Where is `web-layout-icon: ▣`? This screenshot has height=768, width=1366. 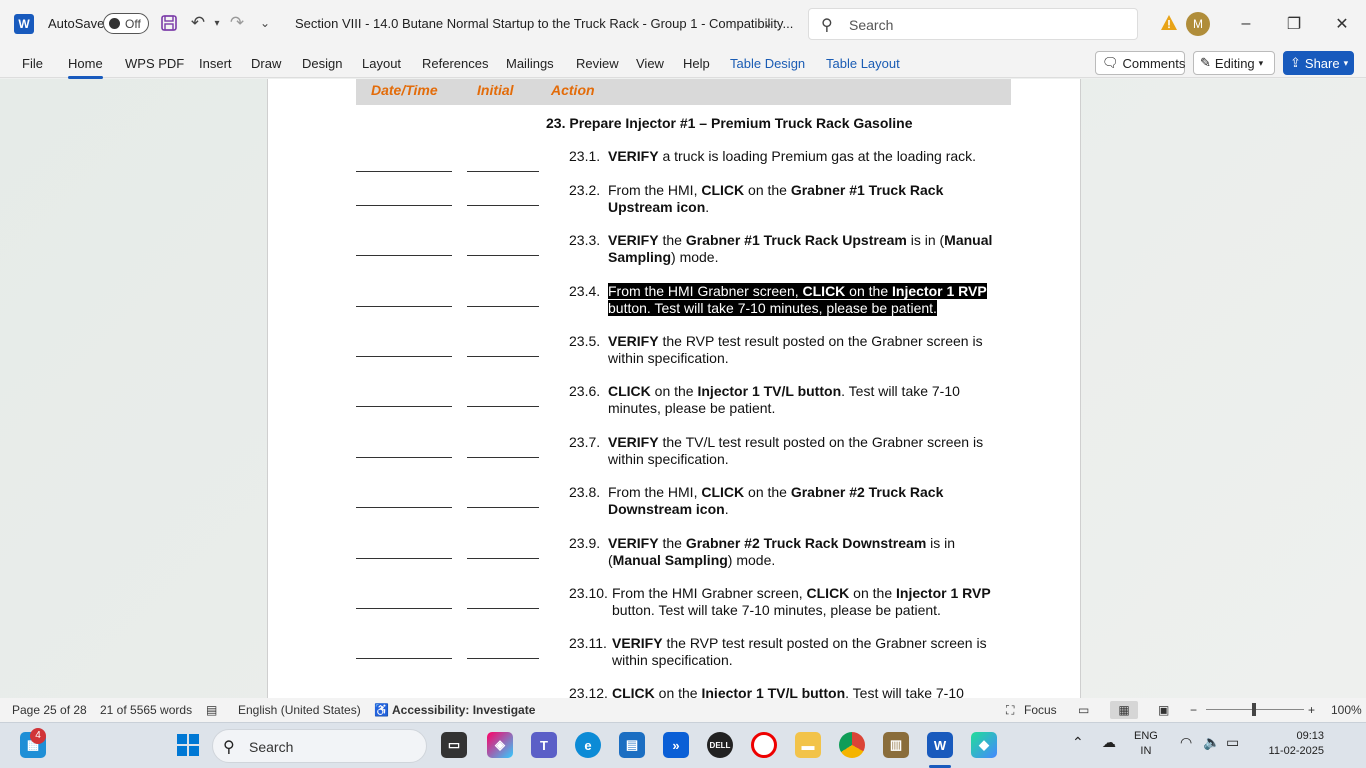 web-layout-icon: ▣ is located at coordinates (1163, 710).